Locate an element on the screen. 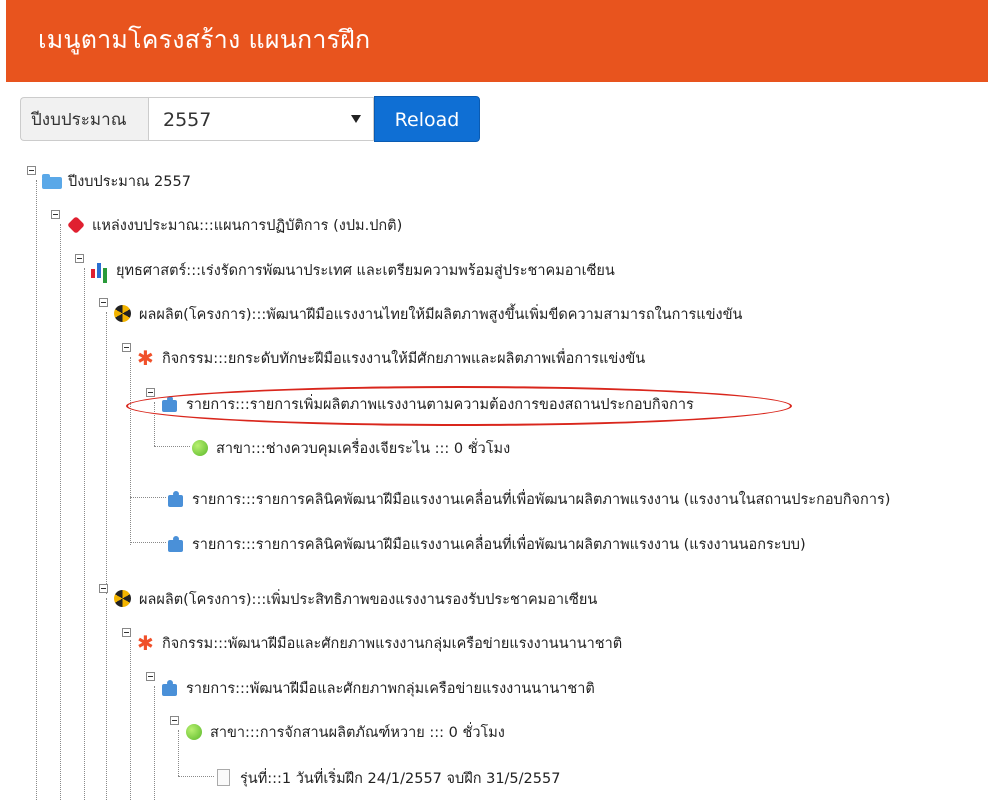  cube-icon is located at coordinates (76, 225).